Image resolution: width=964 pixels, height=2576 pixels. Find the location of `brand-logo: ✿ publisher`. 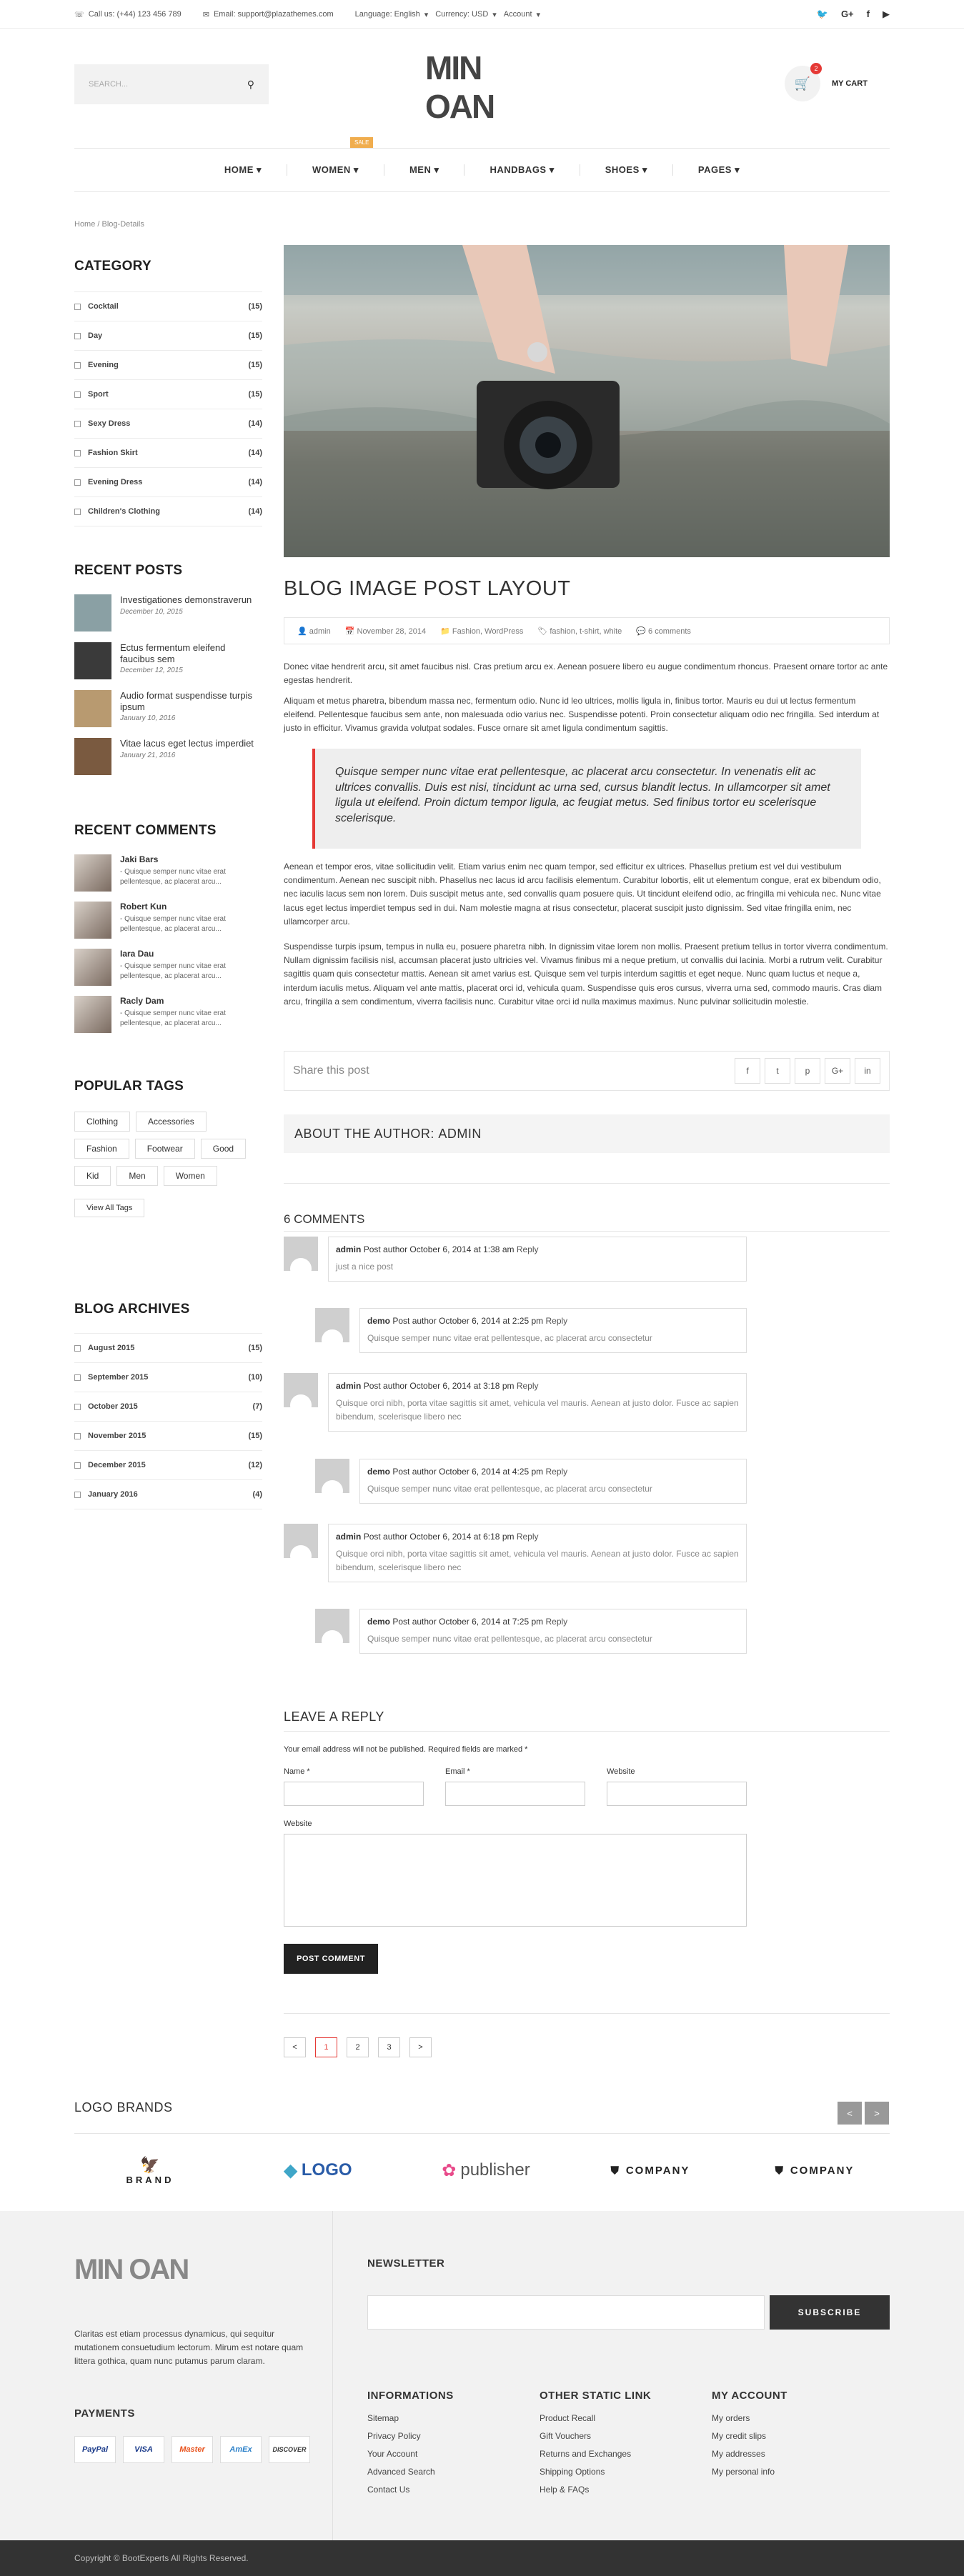

brand-logo: ✿ publisher is located at coordinates (486, 2170).